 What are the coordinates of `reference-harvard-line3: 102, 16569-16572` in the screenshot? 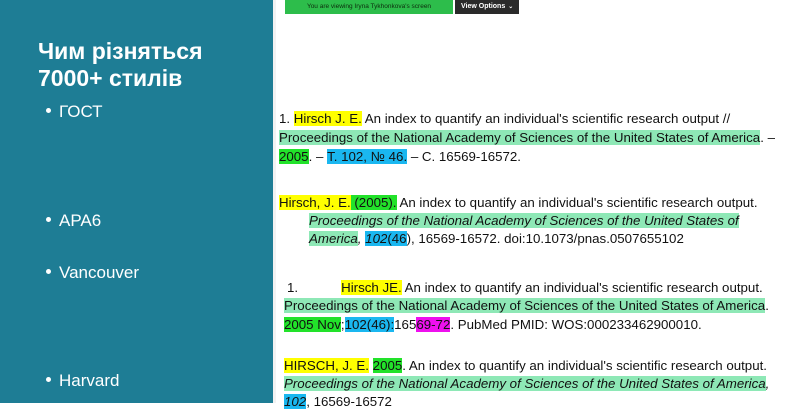 It's located at (338, 402).